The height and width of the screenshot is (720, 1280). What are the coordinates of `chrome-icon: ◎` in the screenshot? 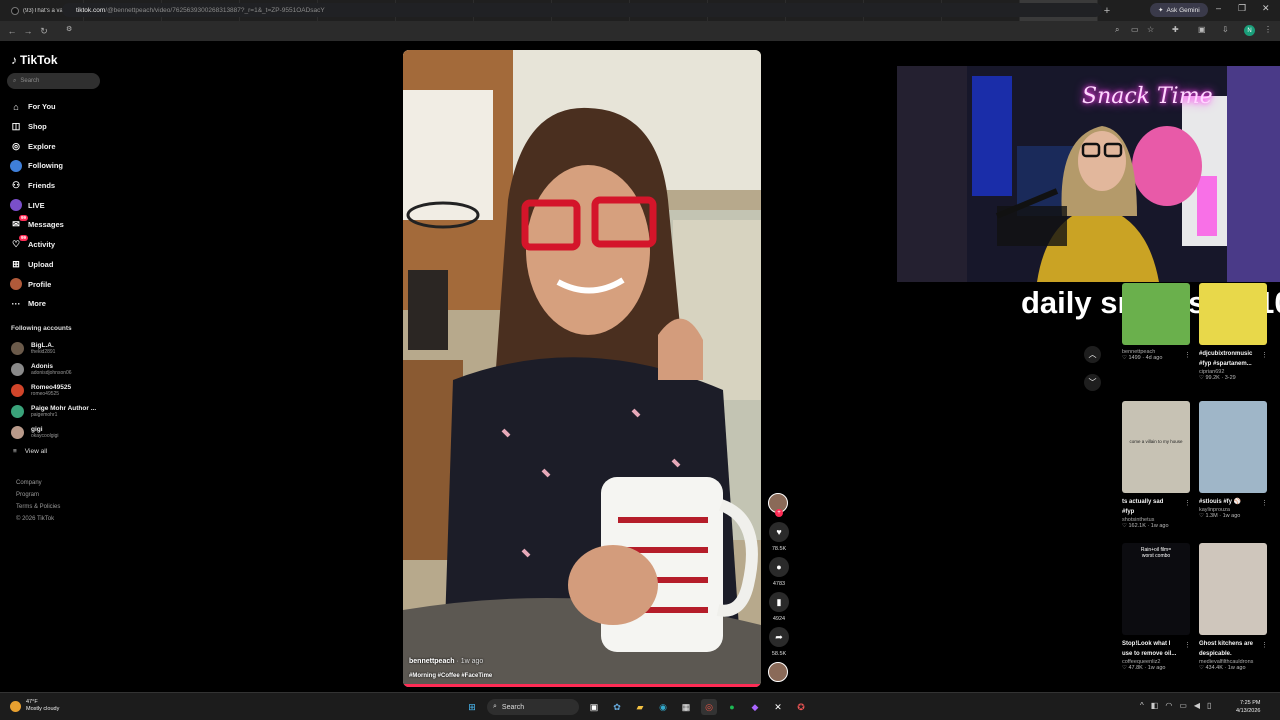 It's located at (709, 707).